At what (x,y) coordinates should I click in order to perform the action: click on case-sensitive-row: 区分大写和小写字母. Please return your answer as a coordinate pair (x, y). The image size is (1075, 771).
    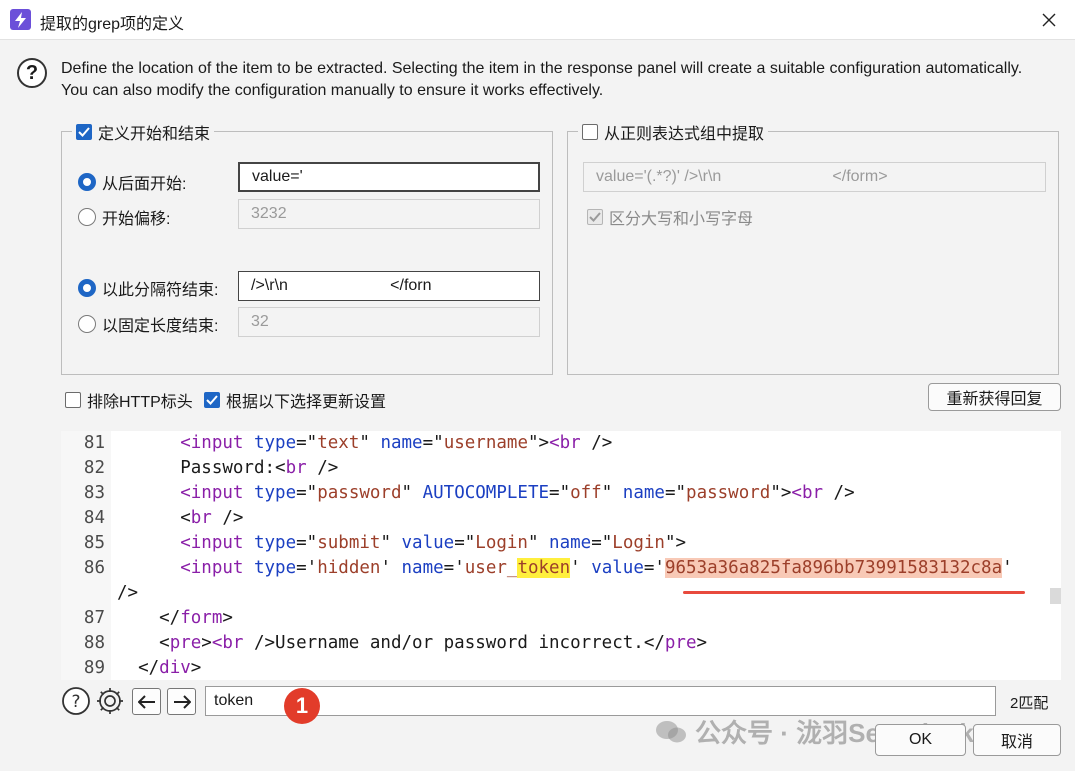
    Looking at the image, I should click on (670, 217).